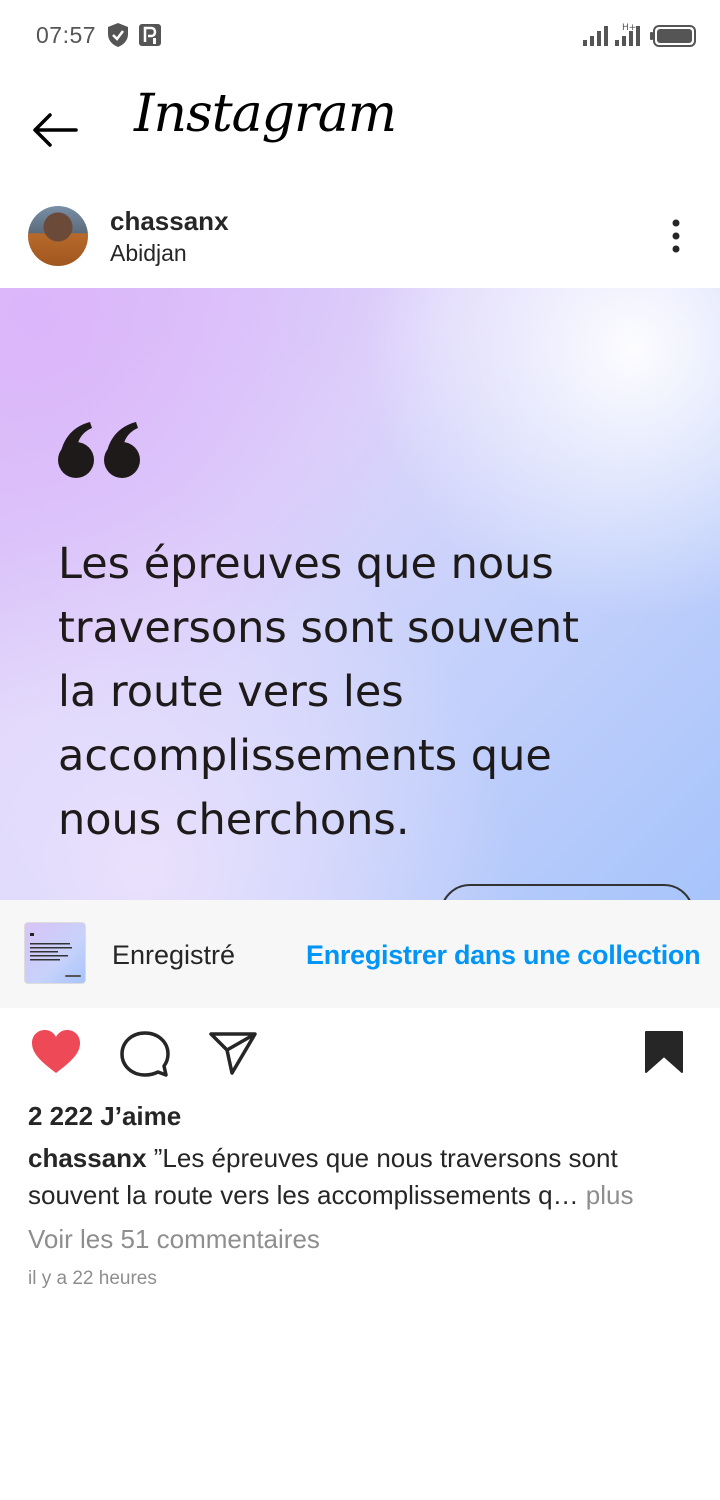  What do you see at coordinates (306, 564) in the screenshot?
I see `quote-line: Les épreuves que nous` at bounding box center [306, 564].